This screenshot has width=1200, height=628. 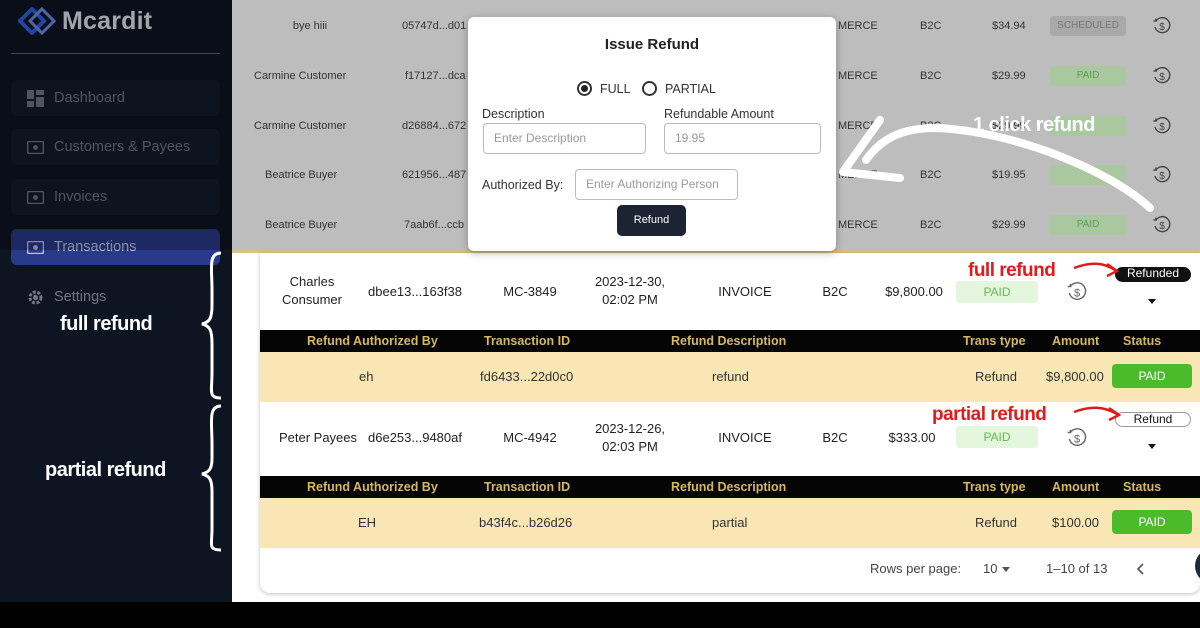 What do you see at coordinates (656, 184) in the screenshot?
I see `authorized-by-input: Enter Authorizing Person` at bounding box center [656, 184].